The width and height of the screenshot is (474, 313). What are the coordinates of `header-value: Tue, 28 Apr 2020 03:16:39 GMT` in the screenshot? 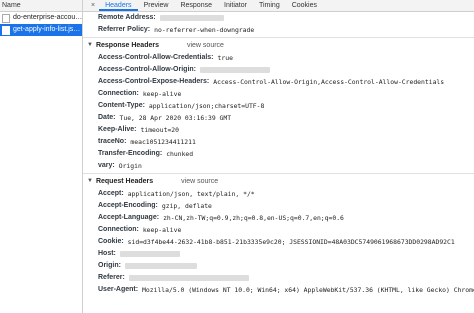 It's located at (175, 118).